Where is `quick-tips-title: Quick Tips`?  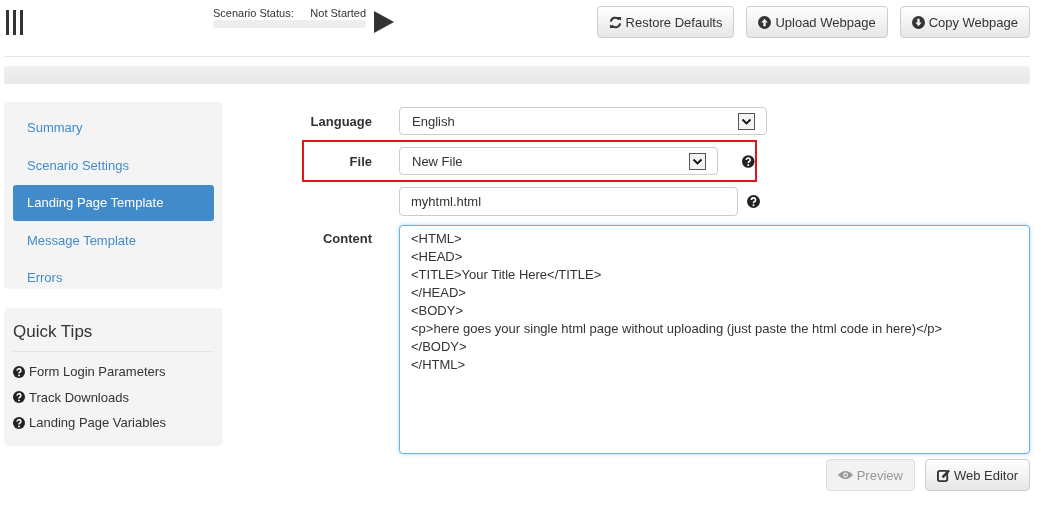
quick-tips-title: Quick Tips is located at coordinates (53, 332).